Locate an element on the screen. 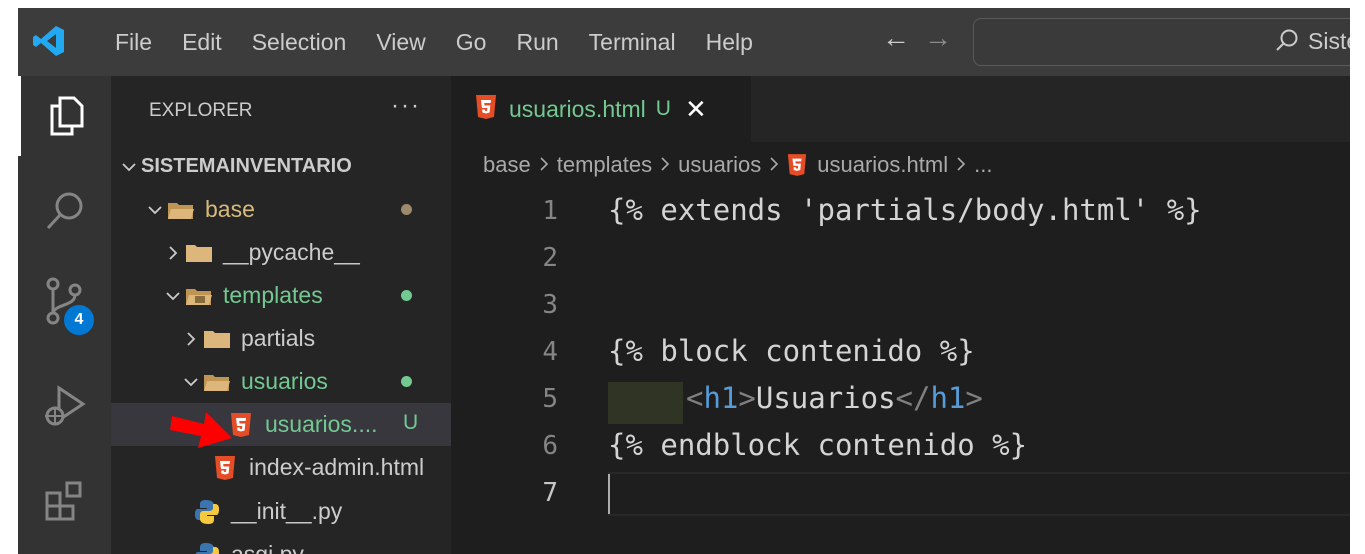 The width and height of the screenshot is (1365, 554). close-icon: ✕ is located at coordinates (696, 109).